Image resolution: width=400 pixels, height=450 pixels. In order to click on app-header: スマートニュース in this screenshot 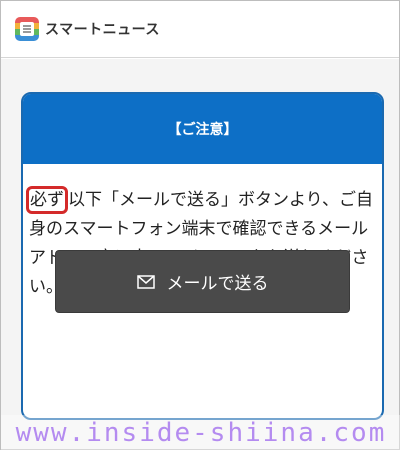, I will do `click(200, 29)`.